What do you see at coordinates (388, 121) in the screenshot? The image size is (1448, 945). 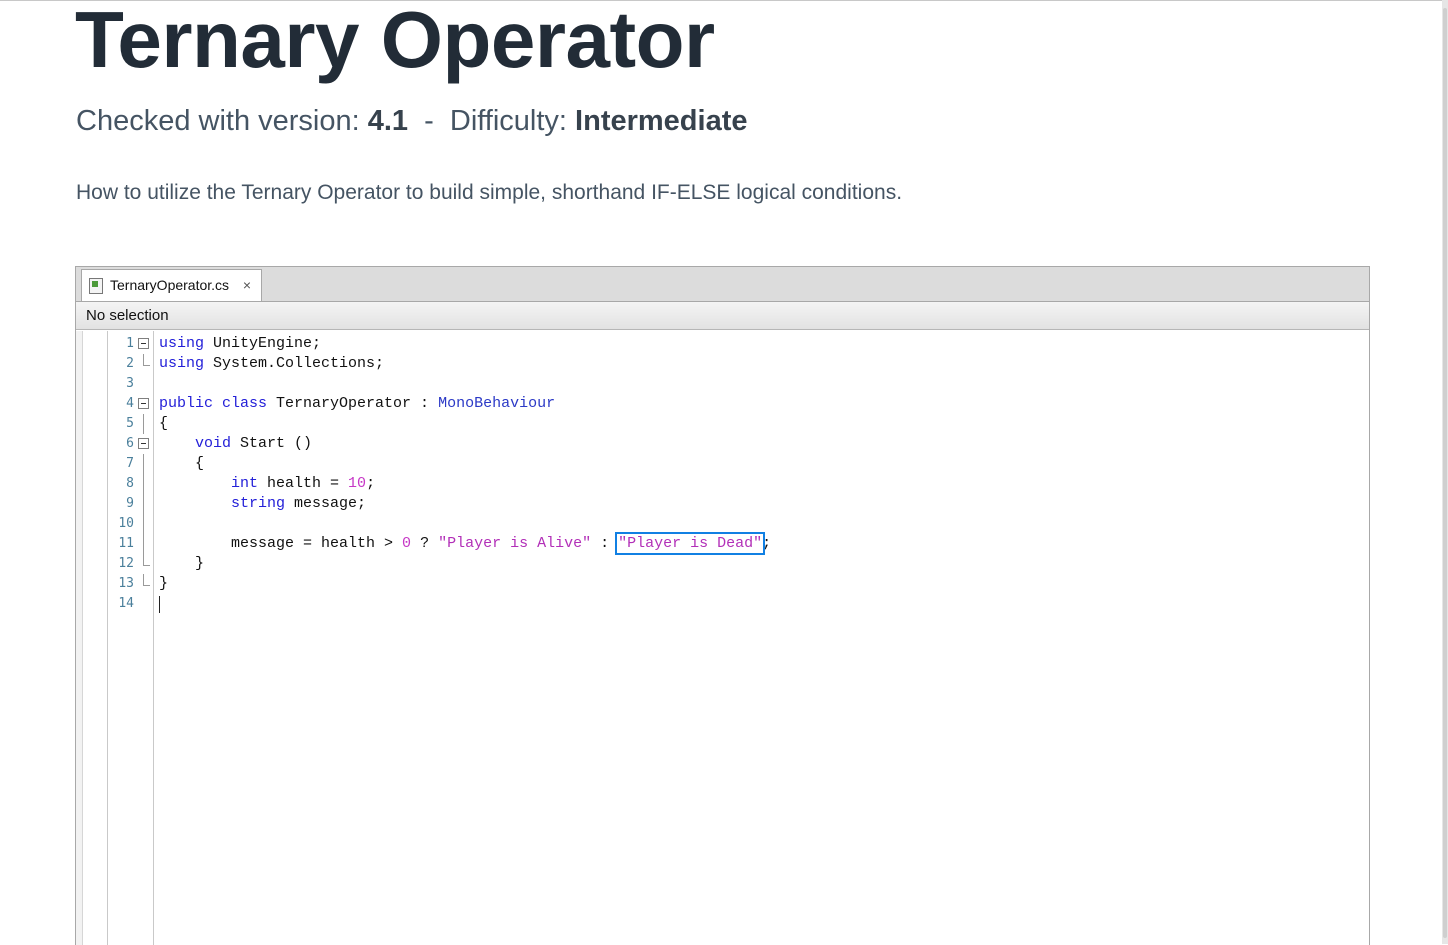 I see `version-value: 4.1` at bounding box center [388, 121].